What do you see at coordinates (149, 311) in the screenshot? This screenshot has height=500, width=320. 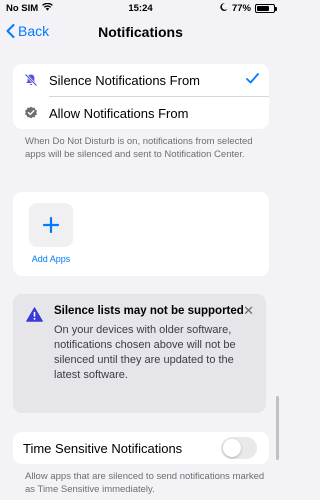 I see `warning-title: Silence lists may not be supported` at bounding box center [149, 311].